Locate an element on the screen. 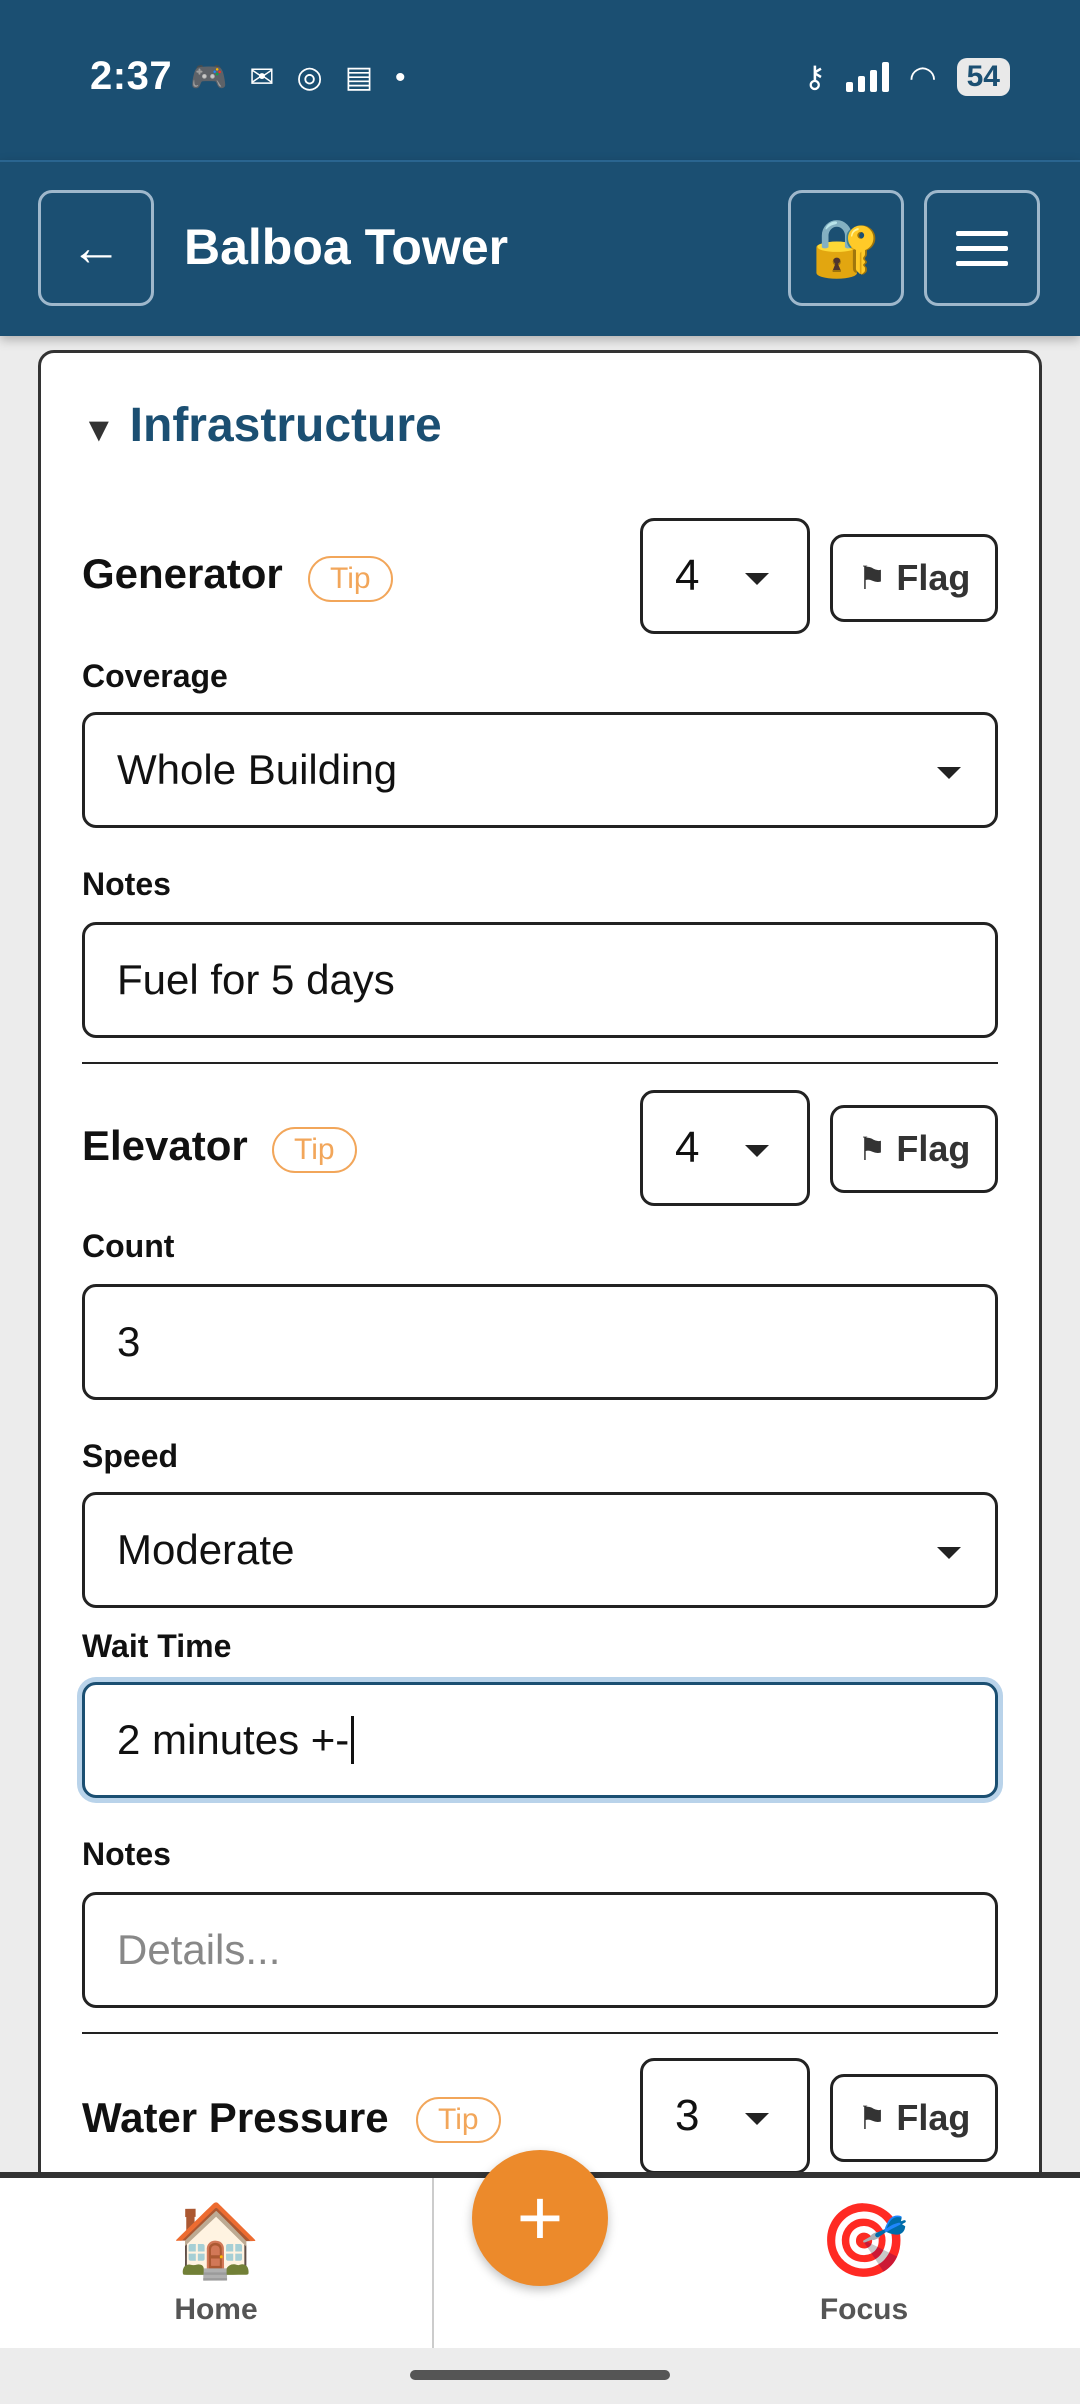 The width and height of the screenshot is (1080, 2404). gesture-bar is located at coordinates (540, 2375).